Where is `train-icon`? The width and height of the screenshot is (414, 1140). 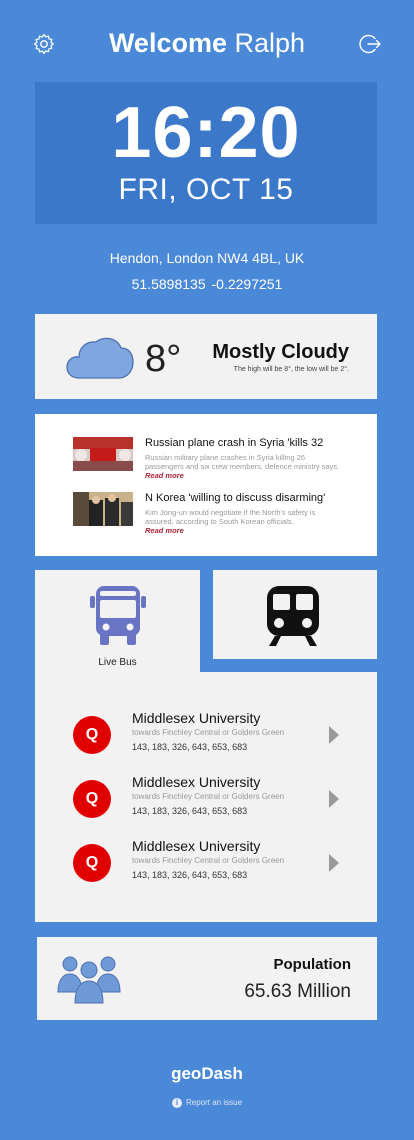 train-icon is located at coordinates (293, 616).